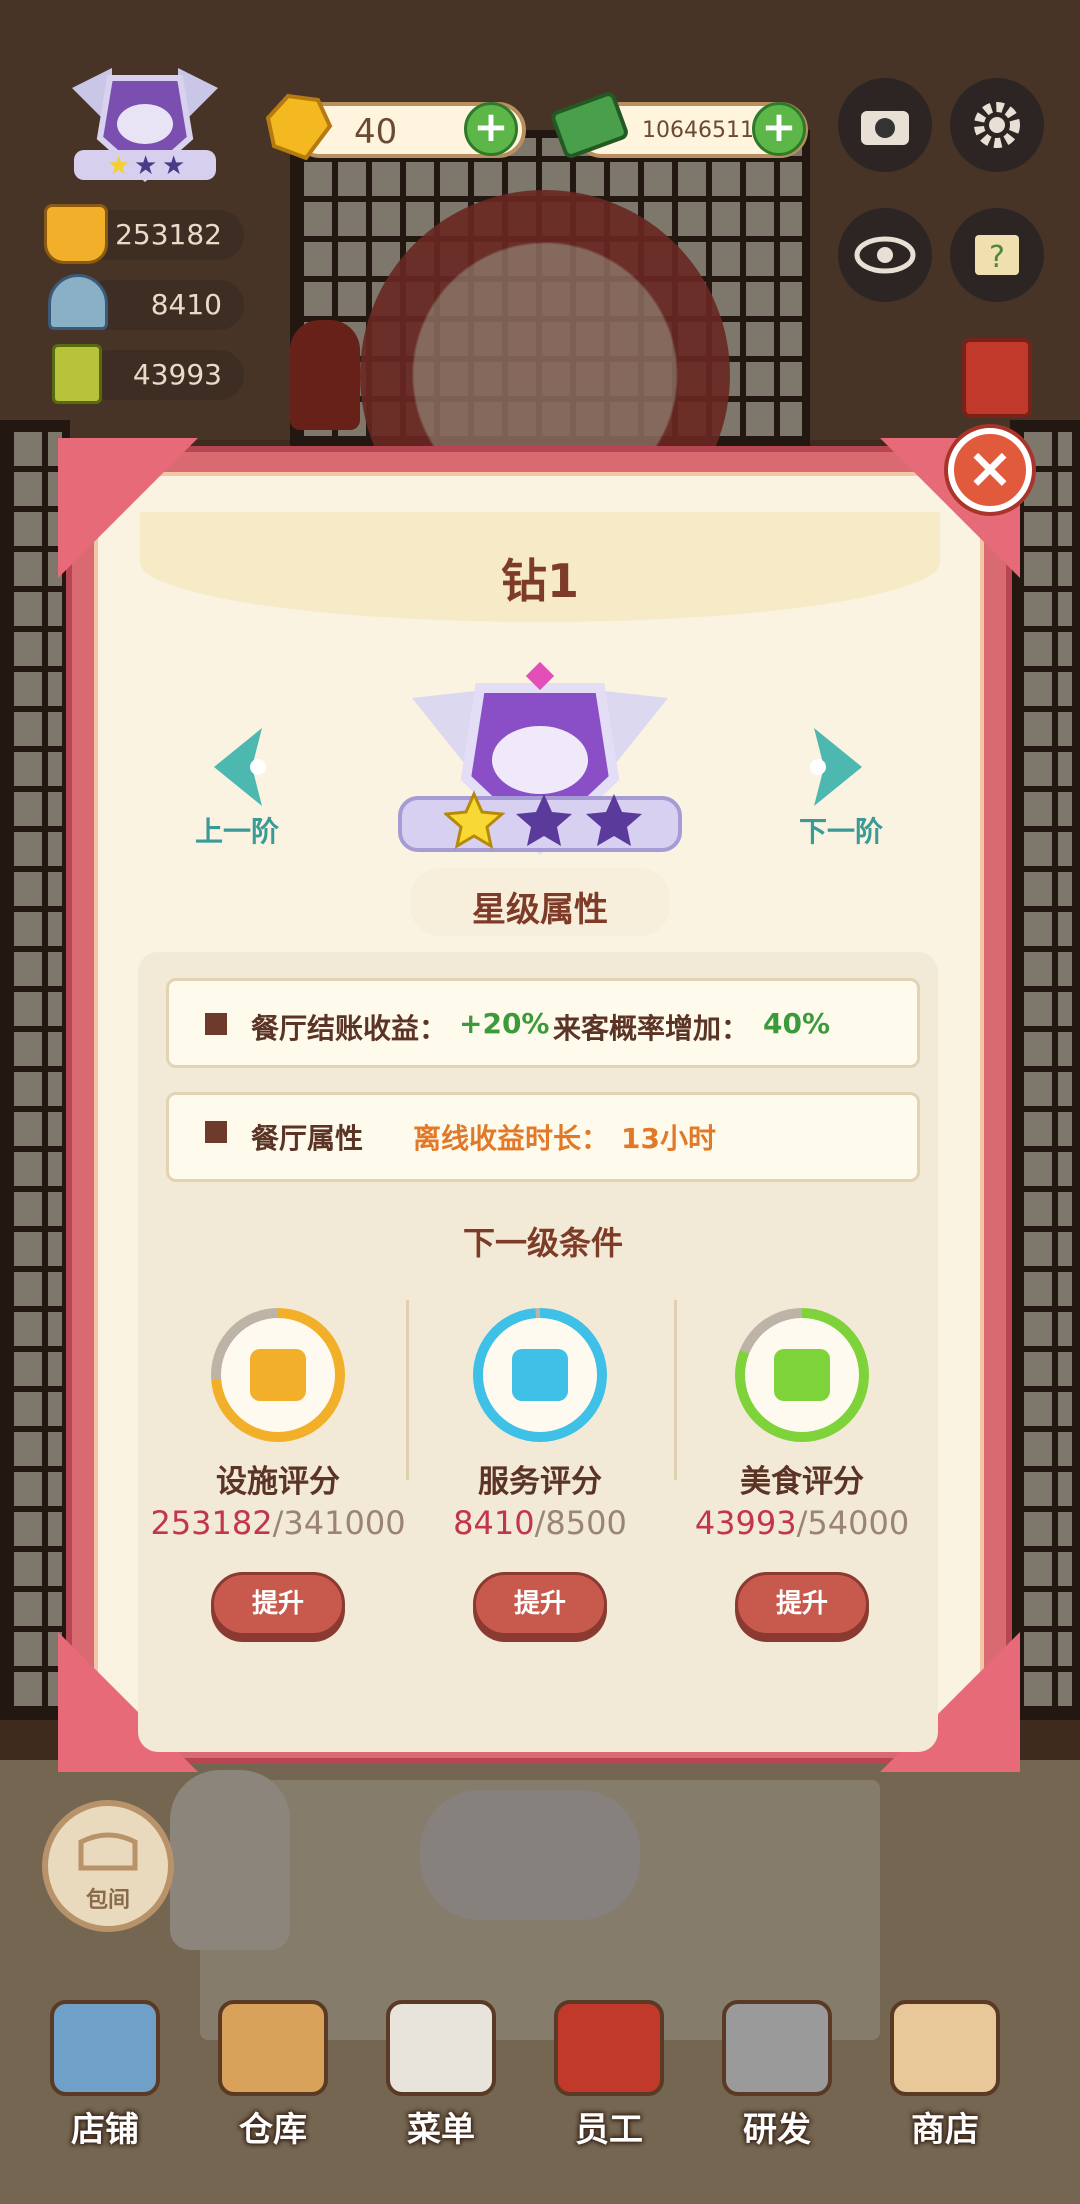 The image size is (1080, 2204). Describe the element at coordinates (164, 235) in the screenshot. I see `facility-score-box: 253182` at that location.